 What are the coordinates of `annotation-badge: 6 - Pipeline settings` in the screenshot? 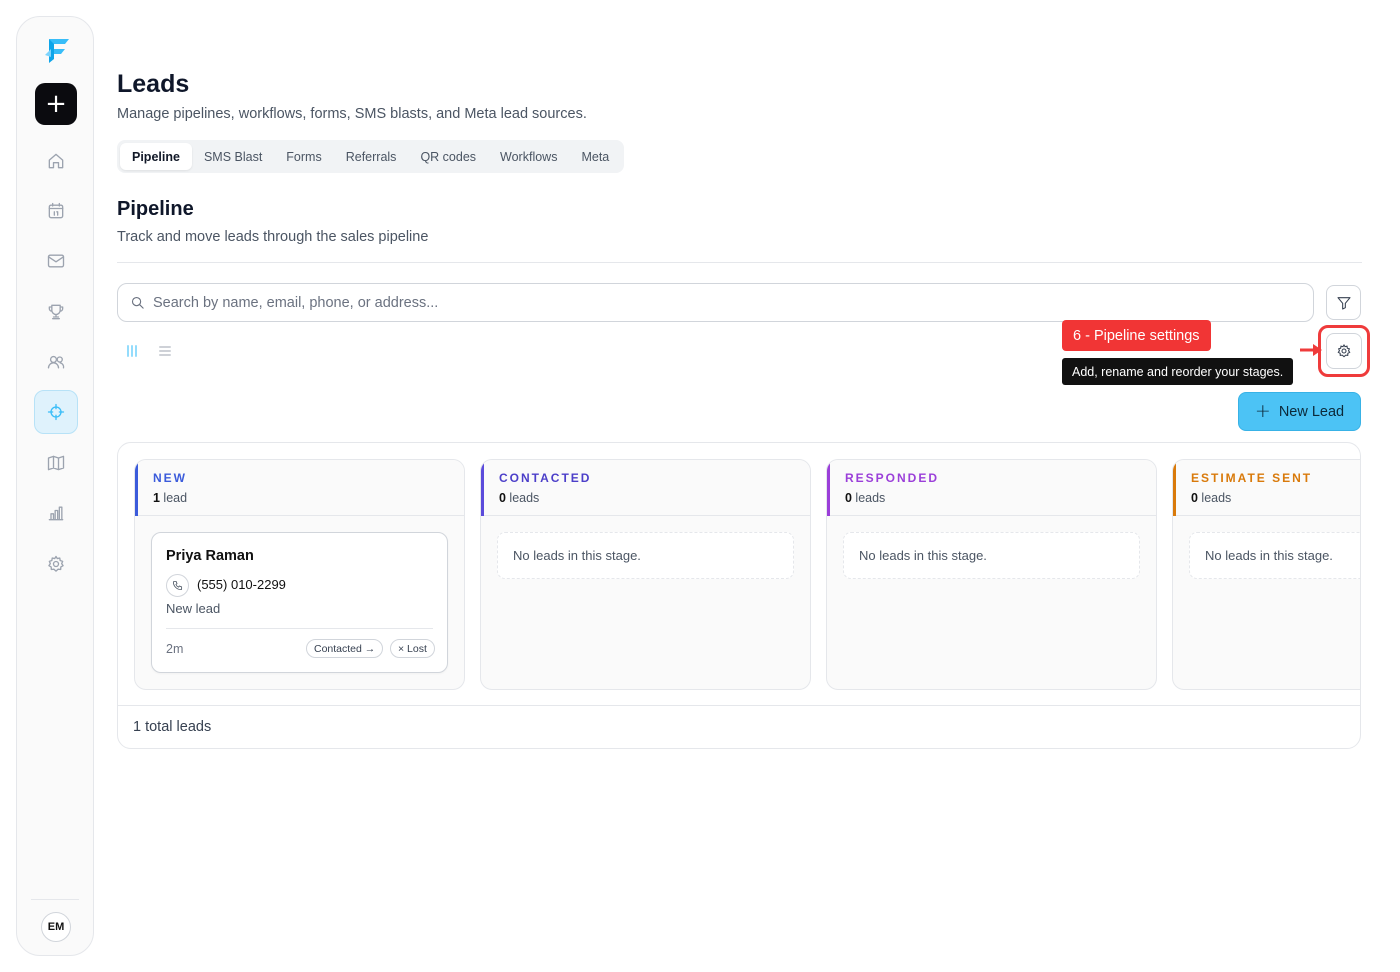 It's located at (1136, 335).